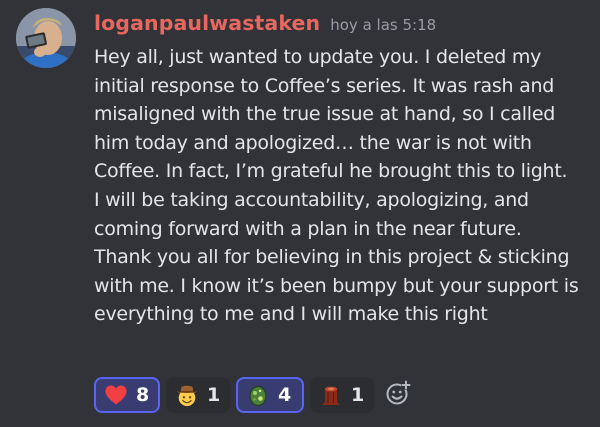 Image resolution: width=600 pixels, height=427 pixels. What do you see at coordinates (143, 395) in the screenshot?
I see `reaction-count: 8` at bounding box center [143, 395].